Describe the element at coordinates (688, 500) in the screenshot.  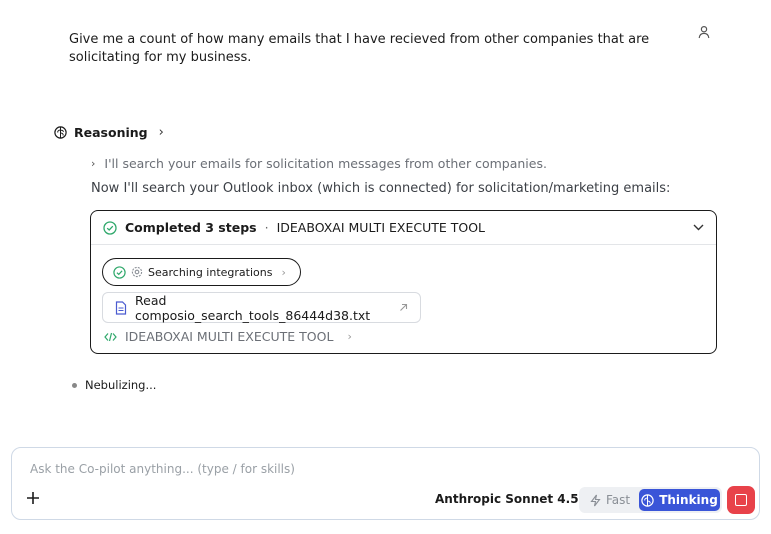
I see `mode-thinking-label: Thinking` at that location.